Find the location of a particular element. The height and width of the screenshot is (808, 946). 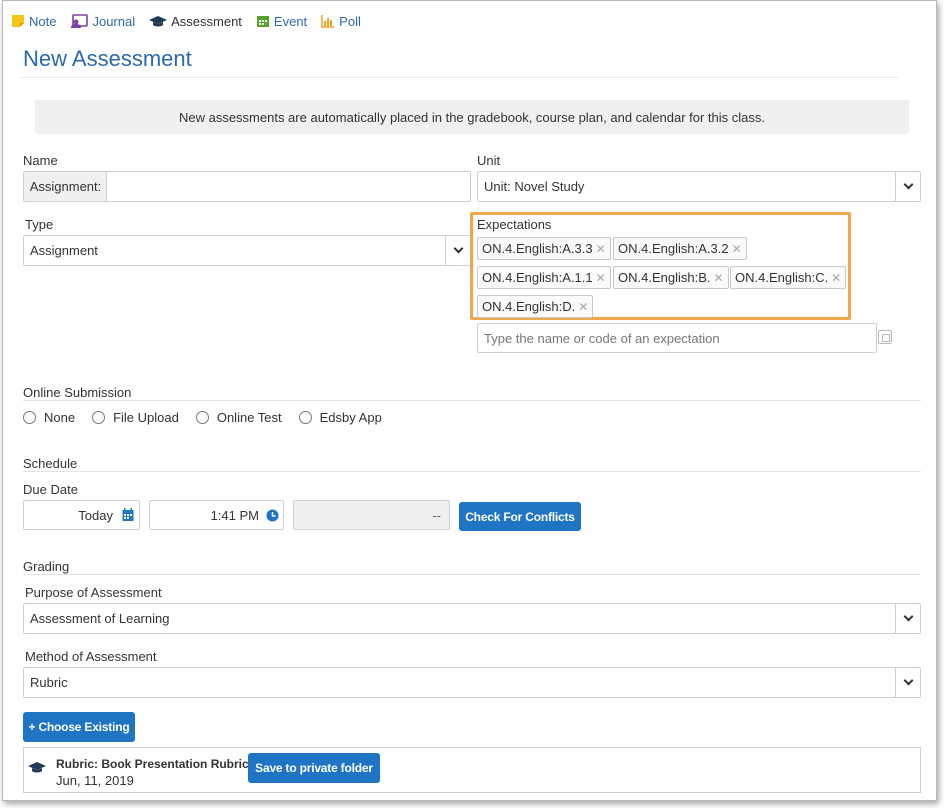

toolbar-assessment-label: Assessment is located at coordinates (206, 21).